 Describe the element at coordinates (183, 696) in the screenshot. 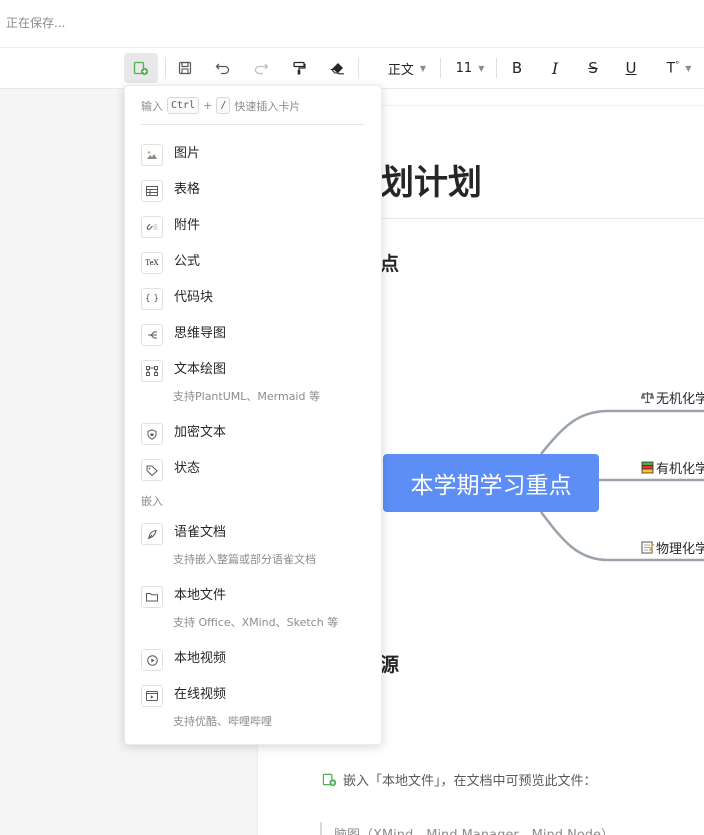

I see `menu-item-online-video: 在线视频` at that location.